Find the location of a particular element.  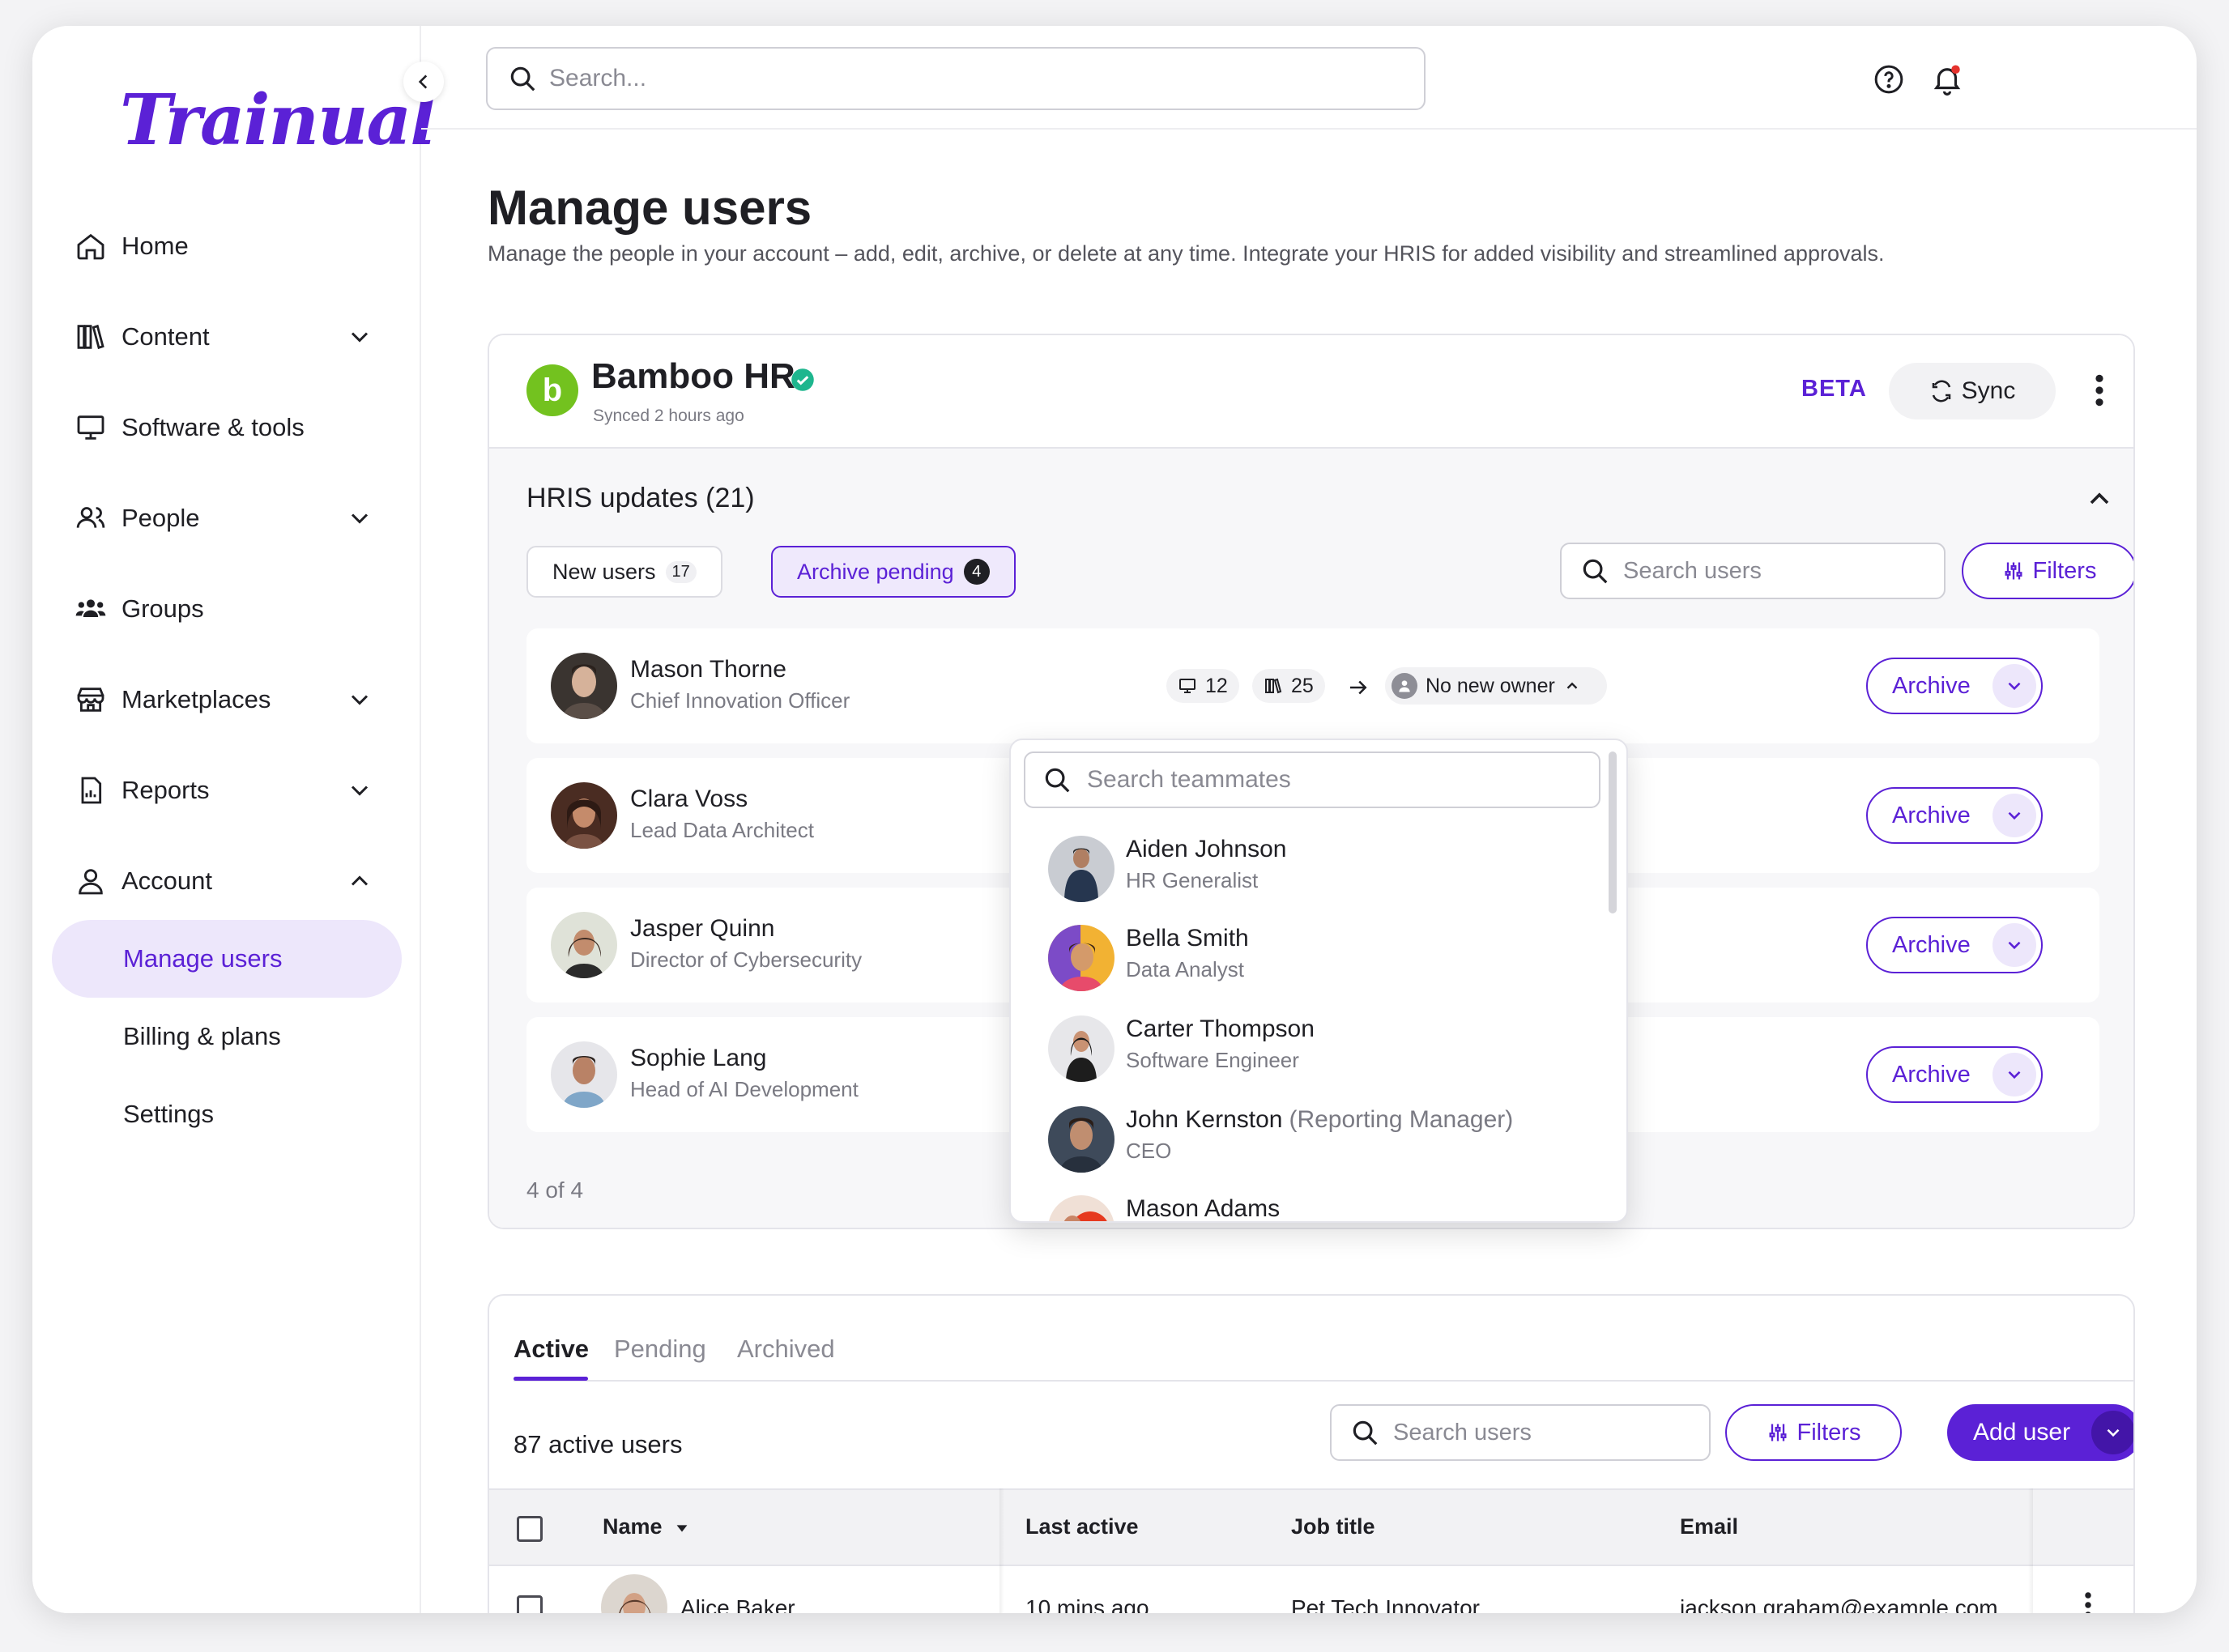

tab-archive-pending: Archive pending 4 is located at coordinates (893, 572).